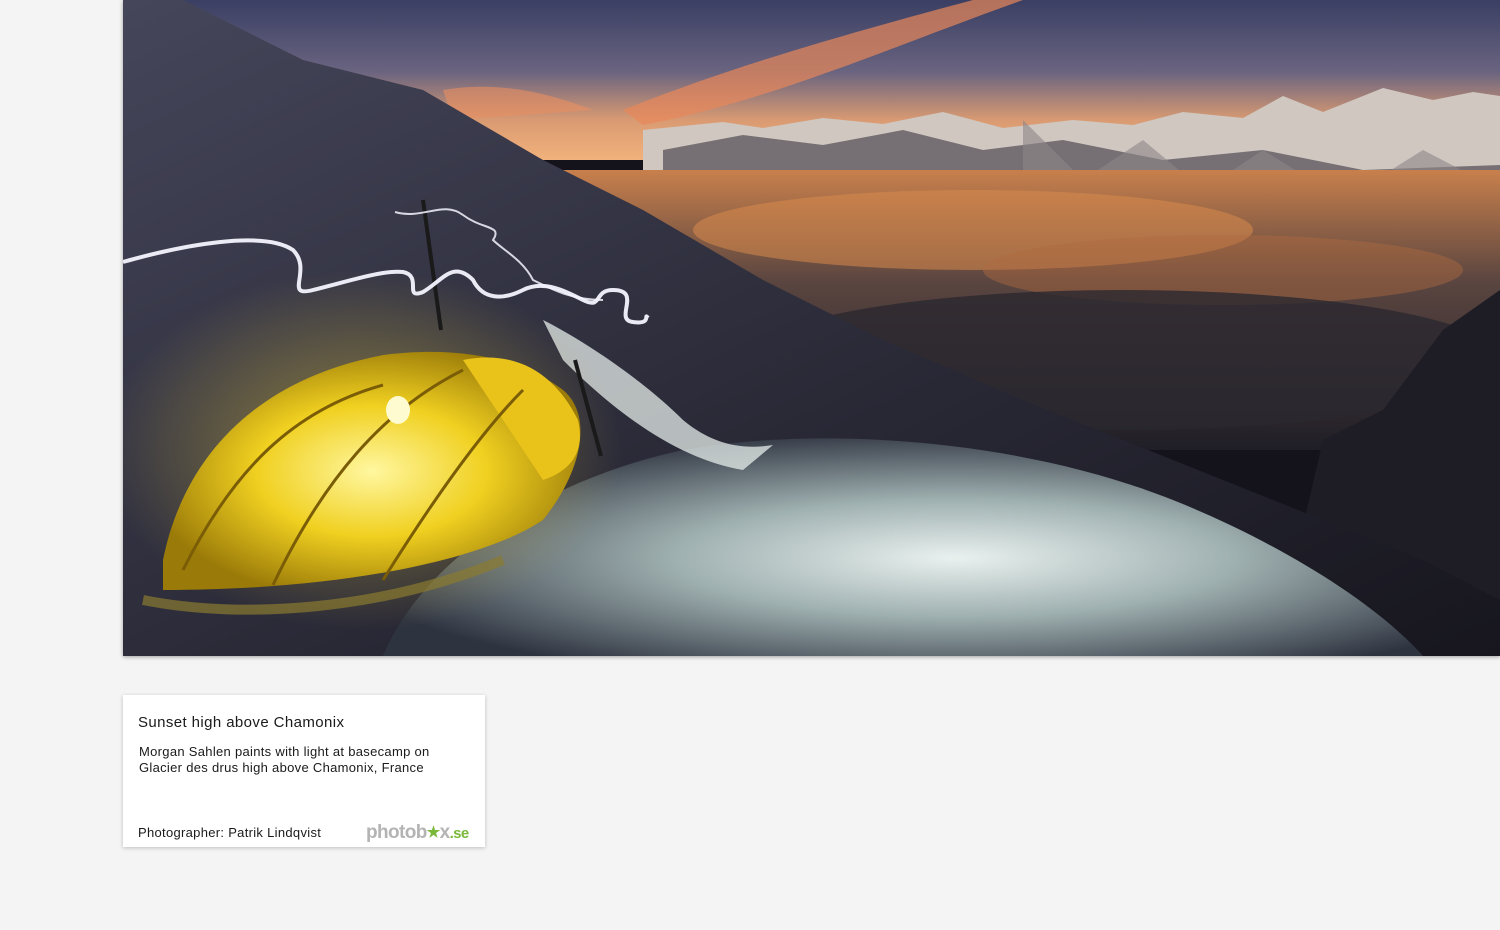  I want to click on photographer-credit: Photographer: Patrik Lindqvist, so click(230, 832).